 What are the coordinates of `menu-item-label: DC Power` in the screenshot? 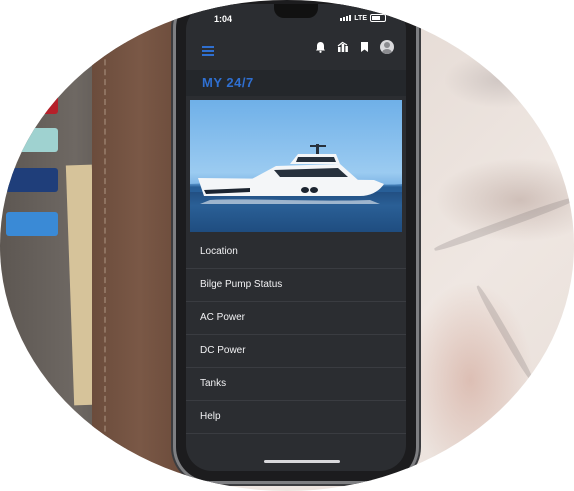 It's located at (223, 350).